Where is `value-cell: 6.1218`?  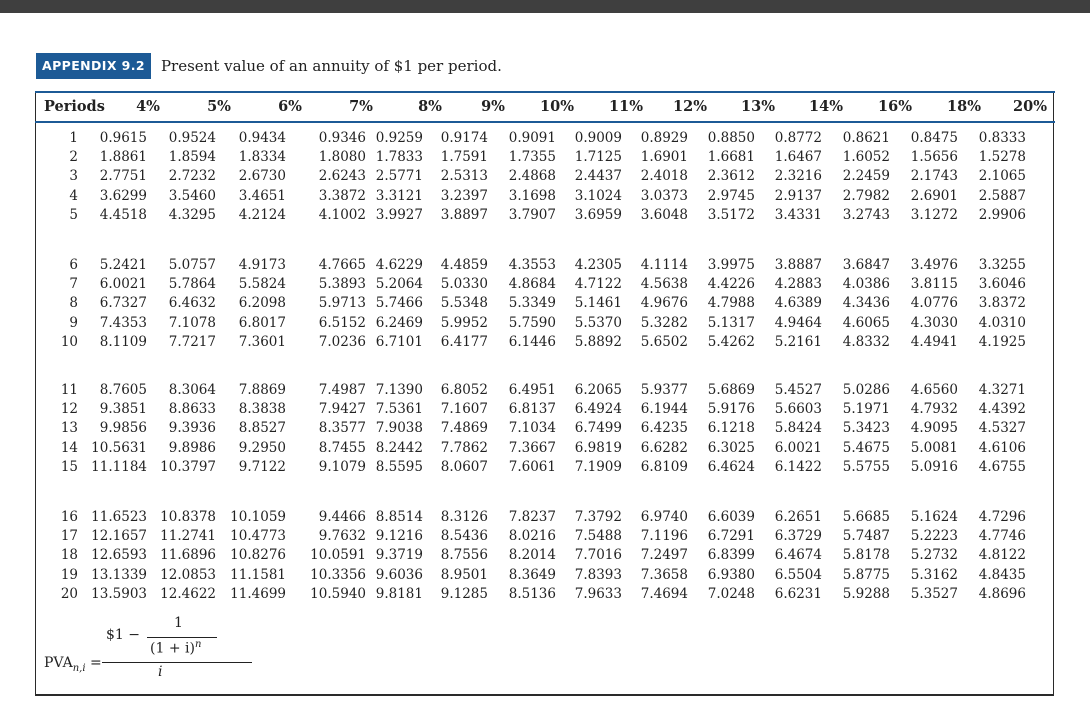 value-cell: 6.1218 is located at coordinates (731, 428).